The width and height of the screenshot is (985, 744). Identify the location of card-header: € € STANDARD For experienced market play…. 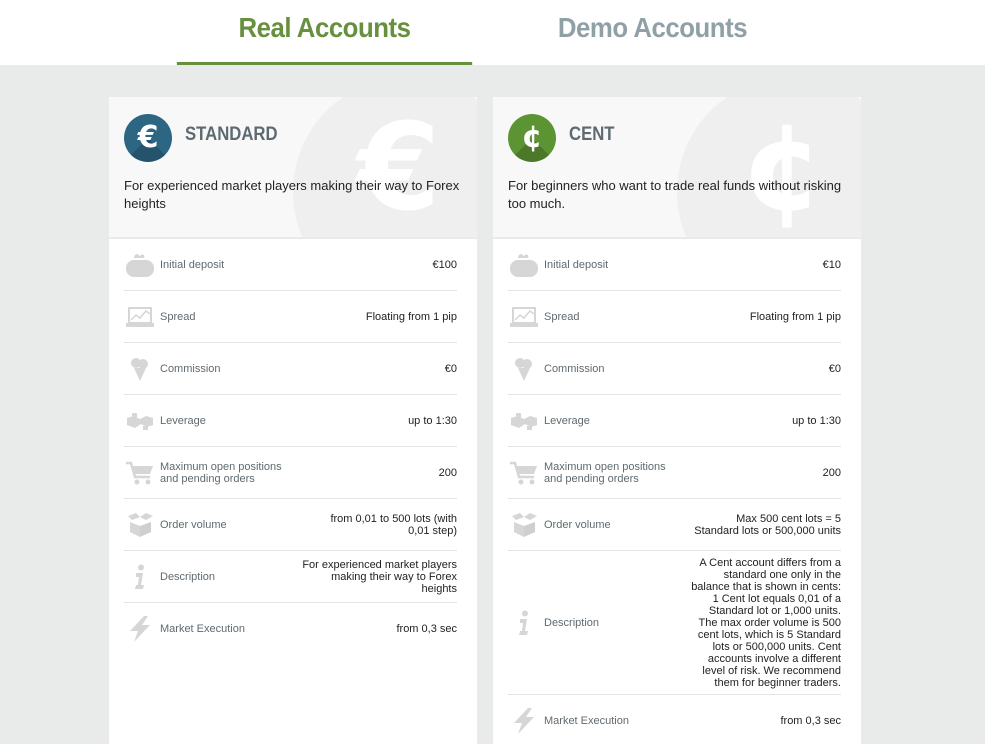
(293, 168).